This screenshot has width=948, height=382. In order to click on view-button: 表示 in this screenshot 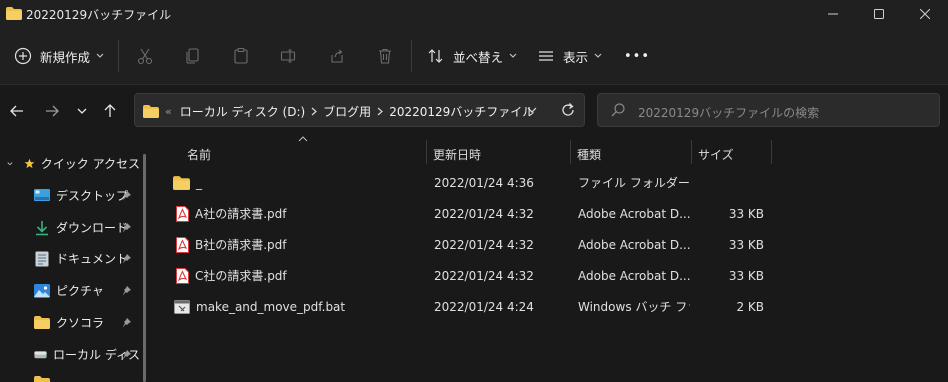, I will do `click(569, 56)`.